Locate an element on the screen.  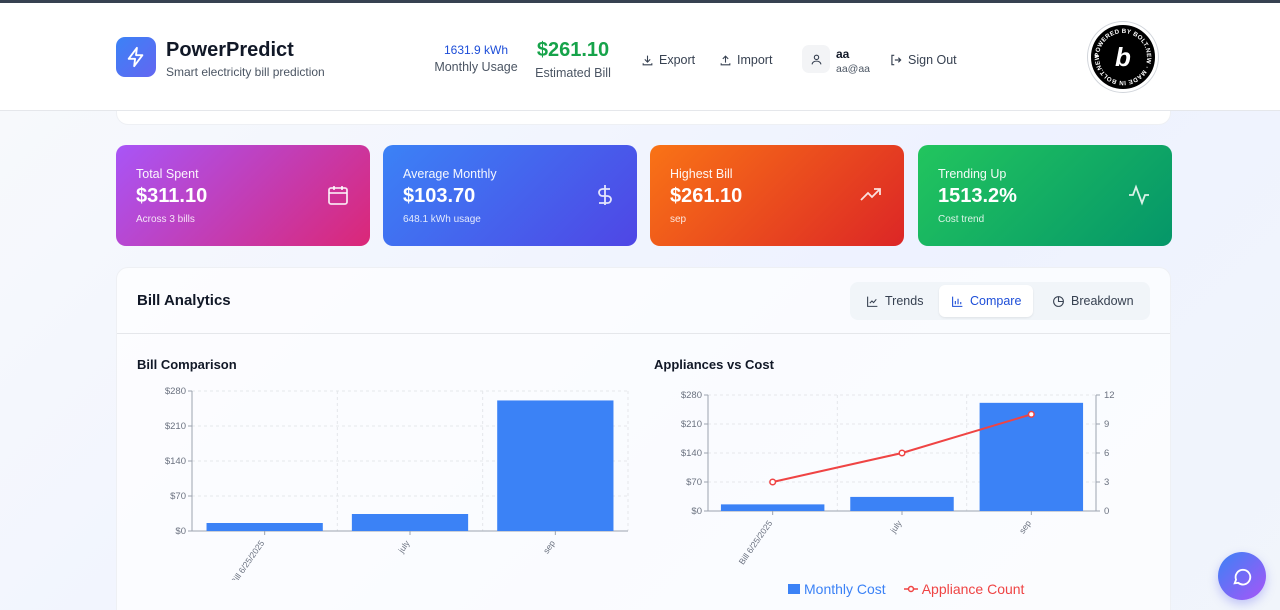
legend-monthly-cost: Monthly Cost is located at coordinates (837, 589).